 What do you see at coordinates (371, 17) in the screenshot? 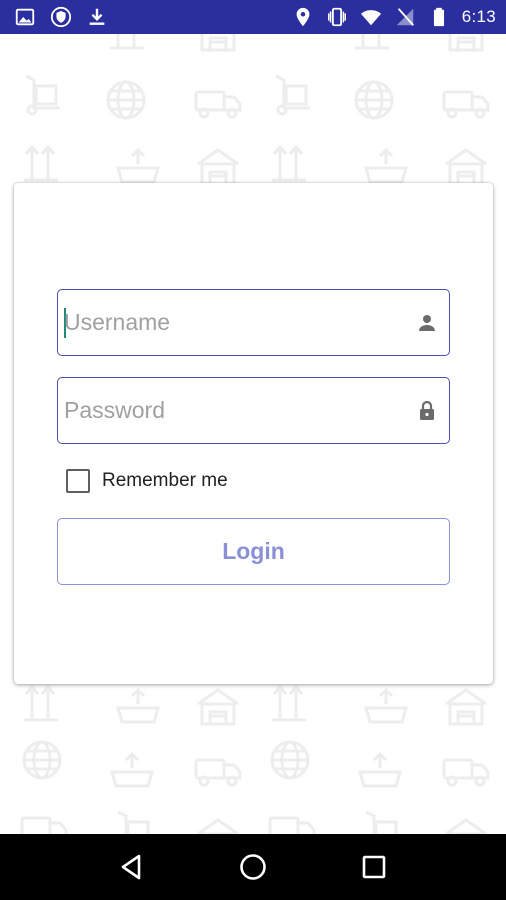
I see `wifi-icon` at bounding box center [371, 17].